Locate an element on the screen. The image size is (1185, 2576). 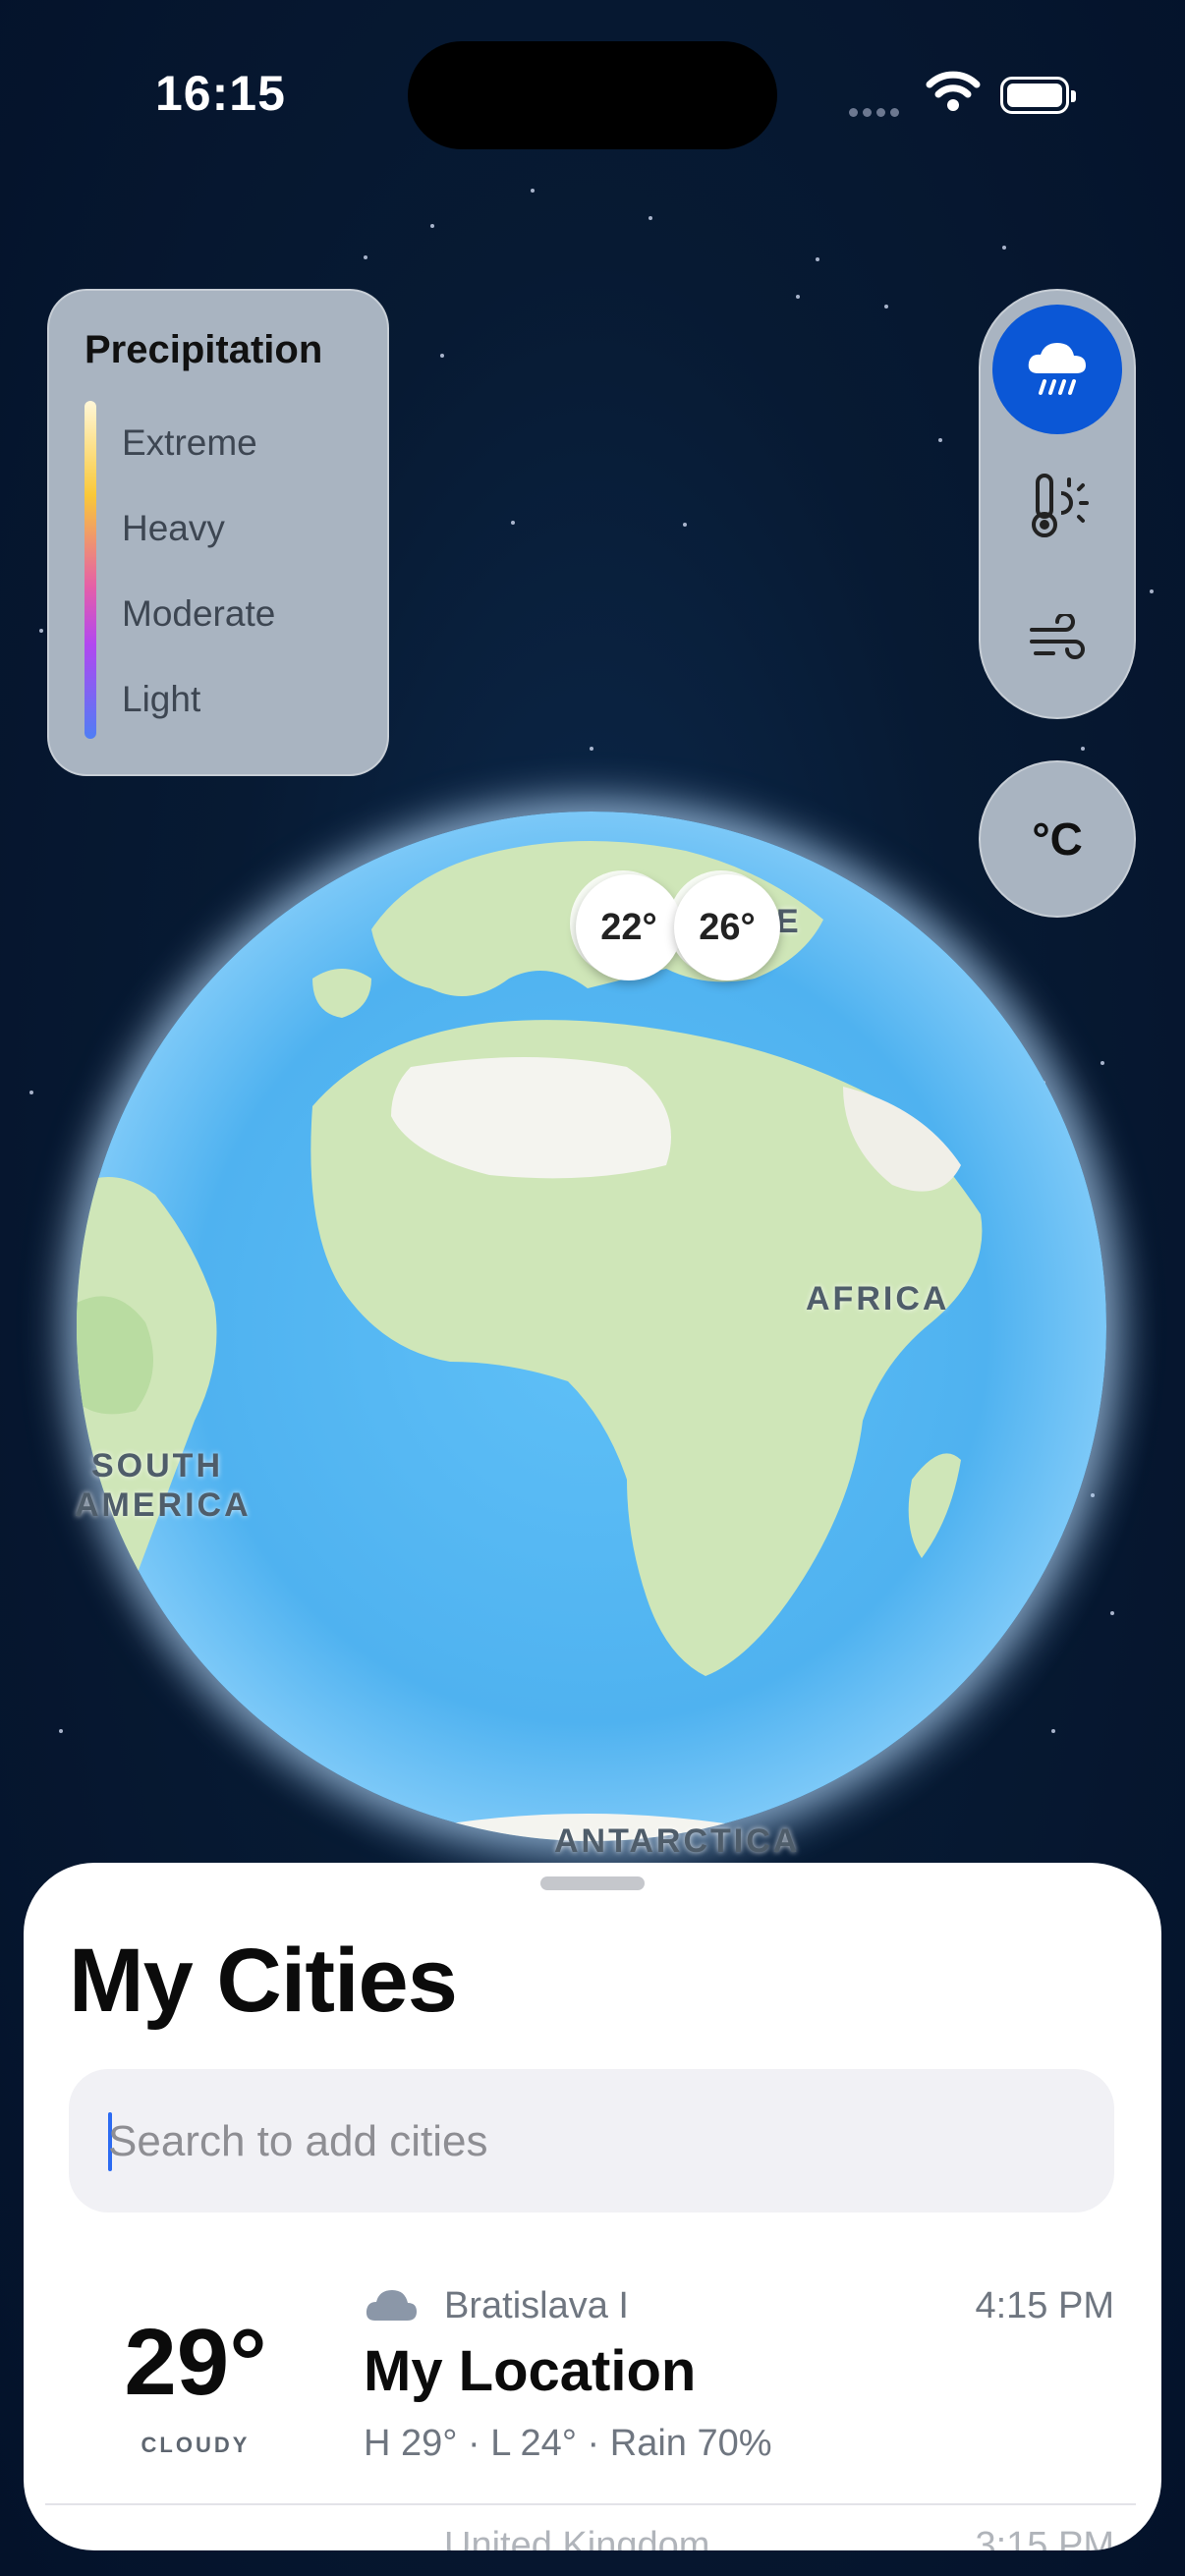
legend-item-moderate: Moderate is located at coordinates (199, 613).